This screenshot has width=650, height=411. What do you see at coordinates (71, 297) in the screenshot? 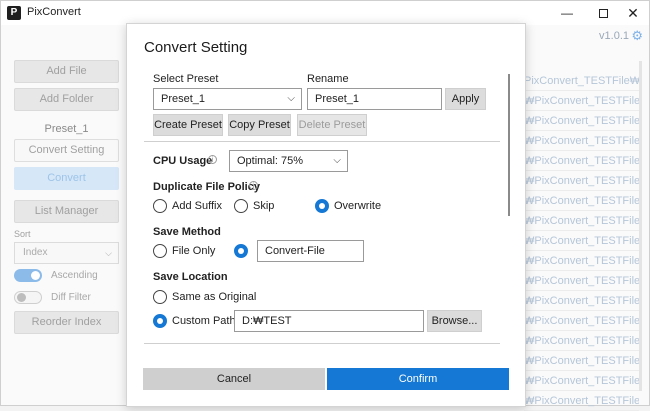
I see `diff-filter-label: Diff Filter` at bounding box center [71, 297].